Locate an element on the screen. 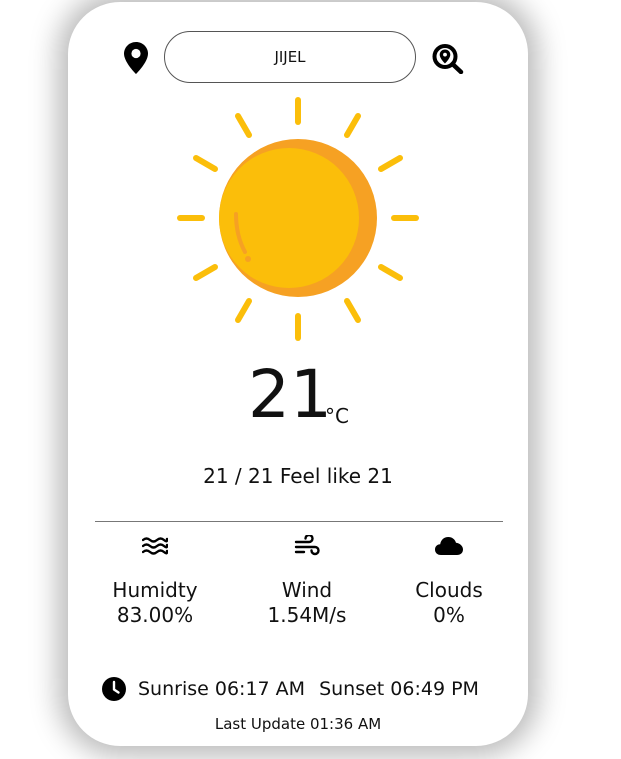 The image size is (621, 759). feels-like-text: 21 / 21 Feel like 21 is located at coordinates (298, 476).